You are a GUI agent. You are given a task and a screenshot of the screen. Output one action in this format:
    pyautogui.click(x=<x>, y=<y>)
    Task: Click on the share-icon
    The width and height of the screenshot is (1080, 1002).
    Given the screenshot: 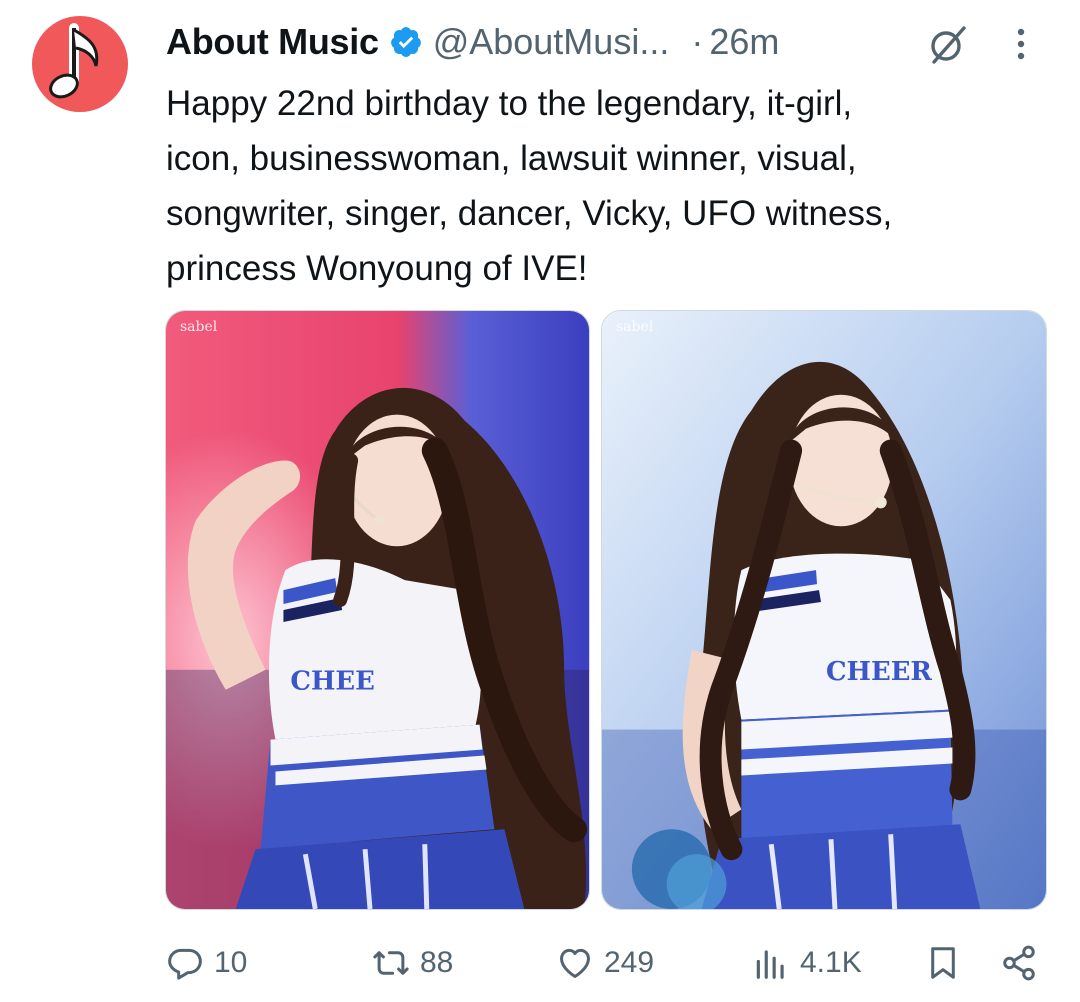 What is the action you would take?
    pyautogui.click(x=1019, y=963)
    